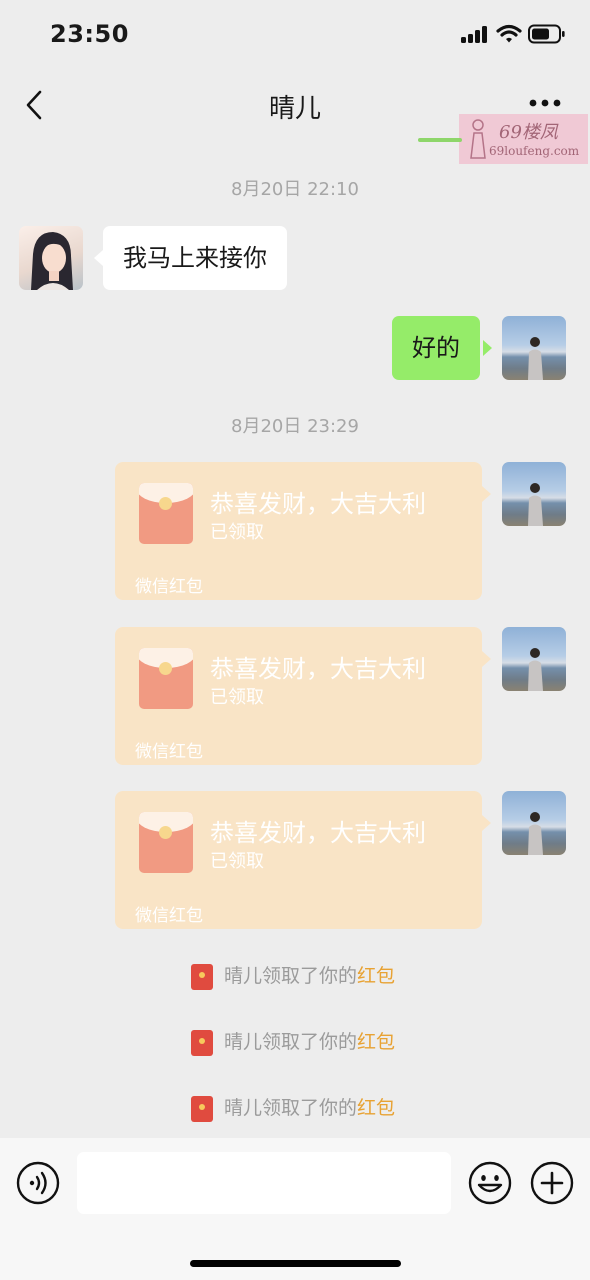 The image size is (590, 1280). I want to click on message-bubble-incoming: 我马上来接你, so click(195, 258).